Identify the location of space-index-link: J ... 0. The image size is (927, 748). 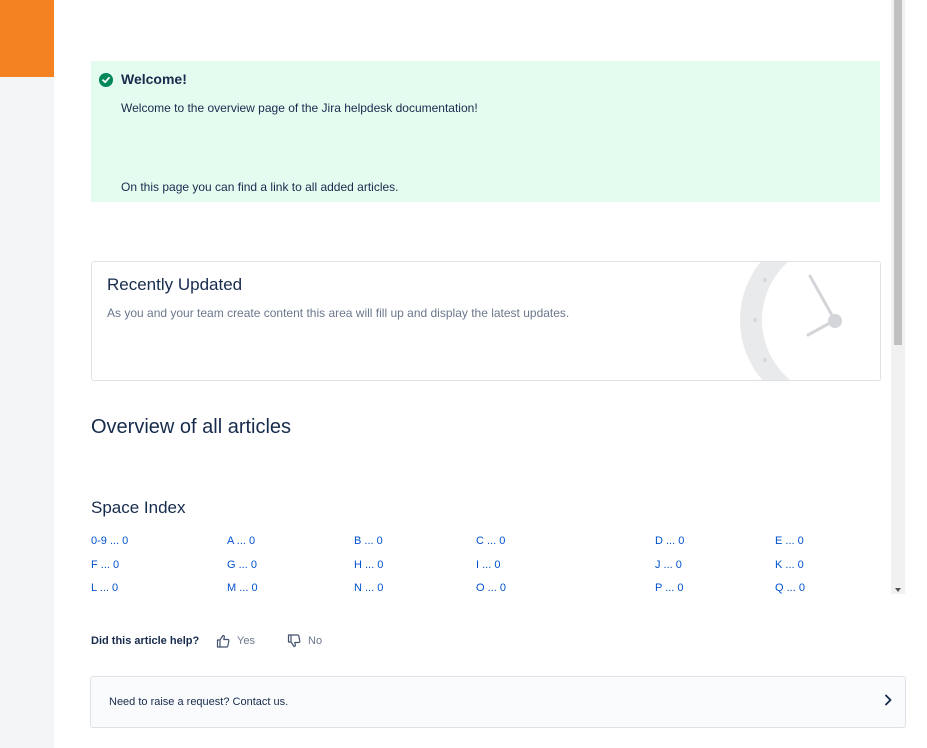
(668, 565).